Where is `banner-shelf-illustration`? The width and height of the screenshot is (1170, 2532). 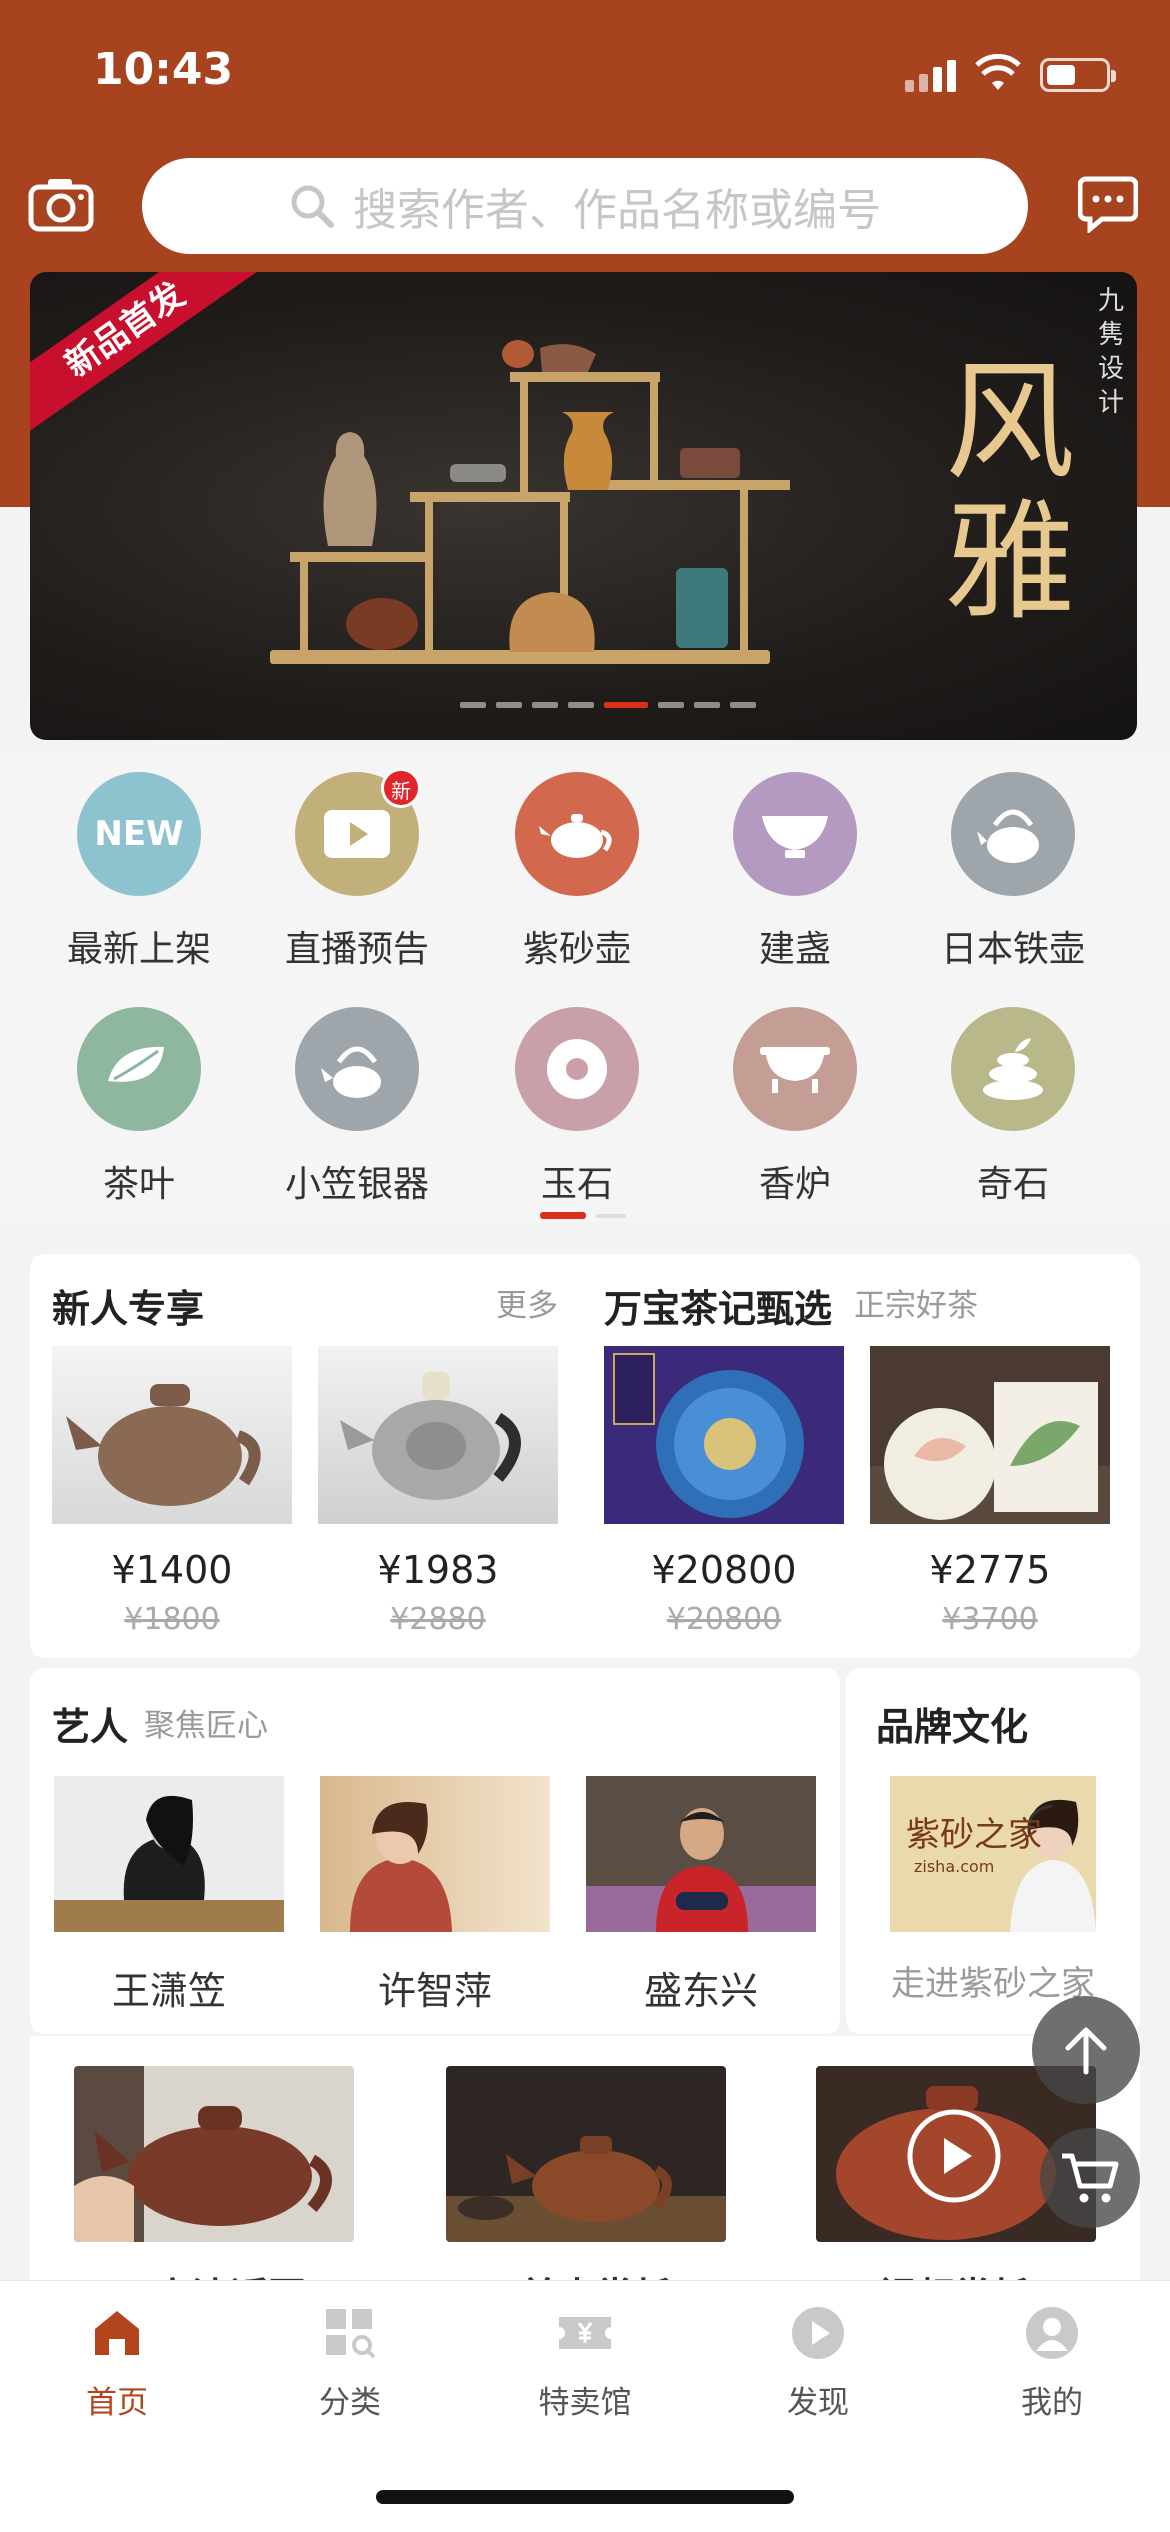
banner-shelf-illustration is located at coordinates (530, 502).